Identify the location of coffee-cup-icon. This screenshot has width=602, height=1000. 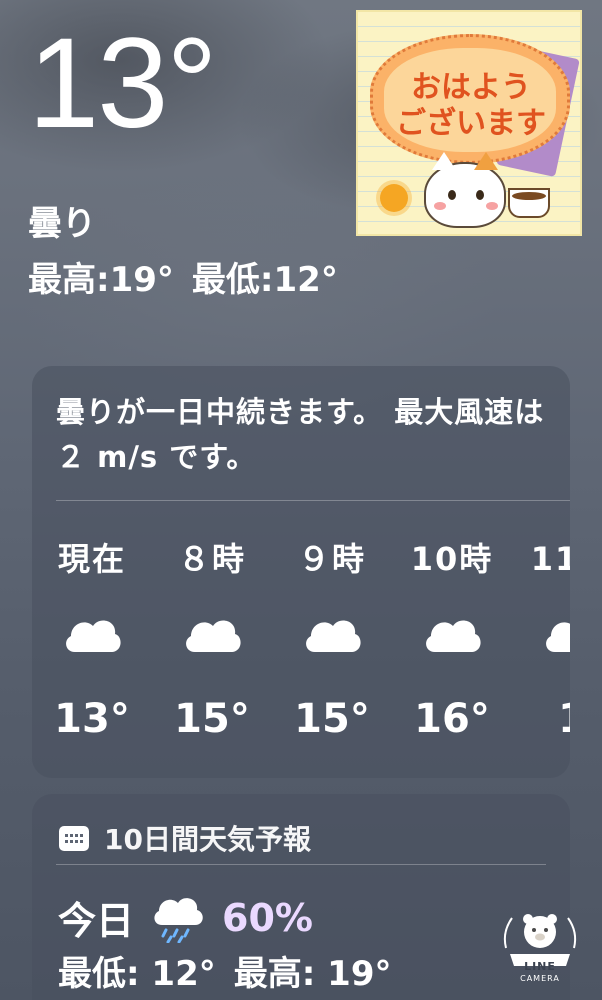
(529, 203).